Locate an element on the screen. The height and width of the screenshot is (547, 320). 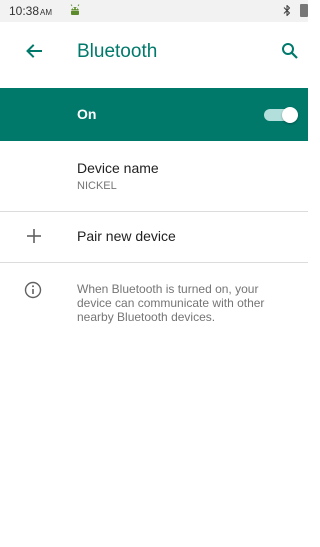
plus-icon is located at coordinates (34, 236).